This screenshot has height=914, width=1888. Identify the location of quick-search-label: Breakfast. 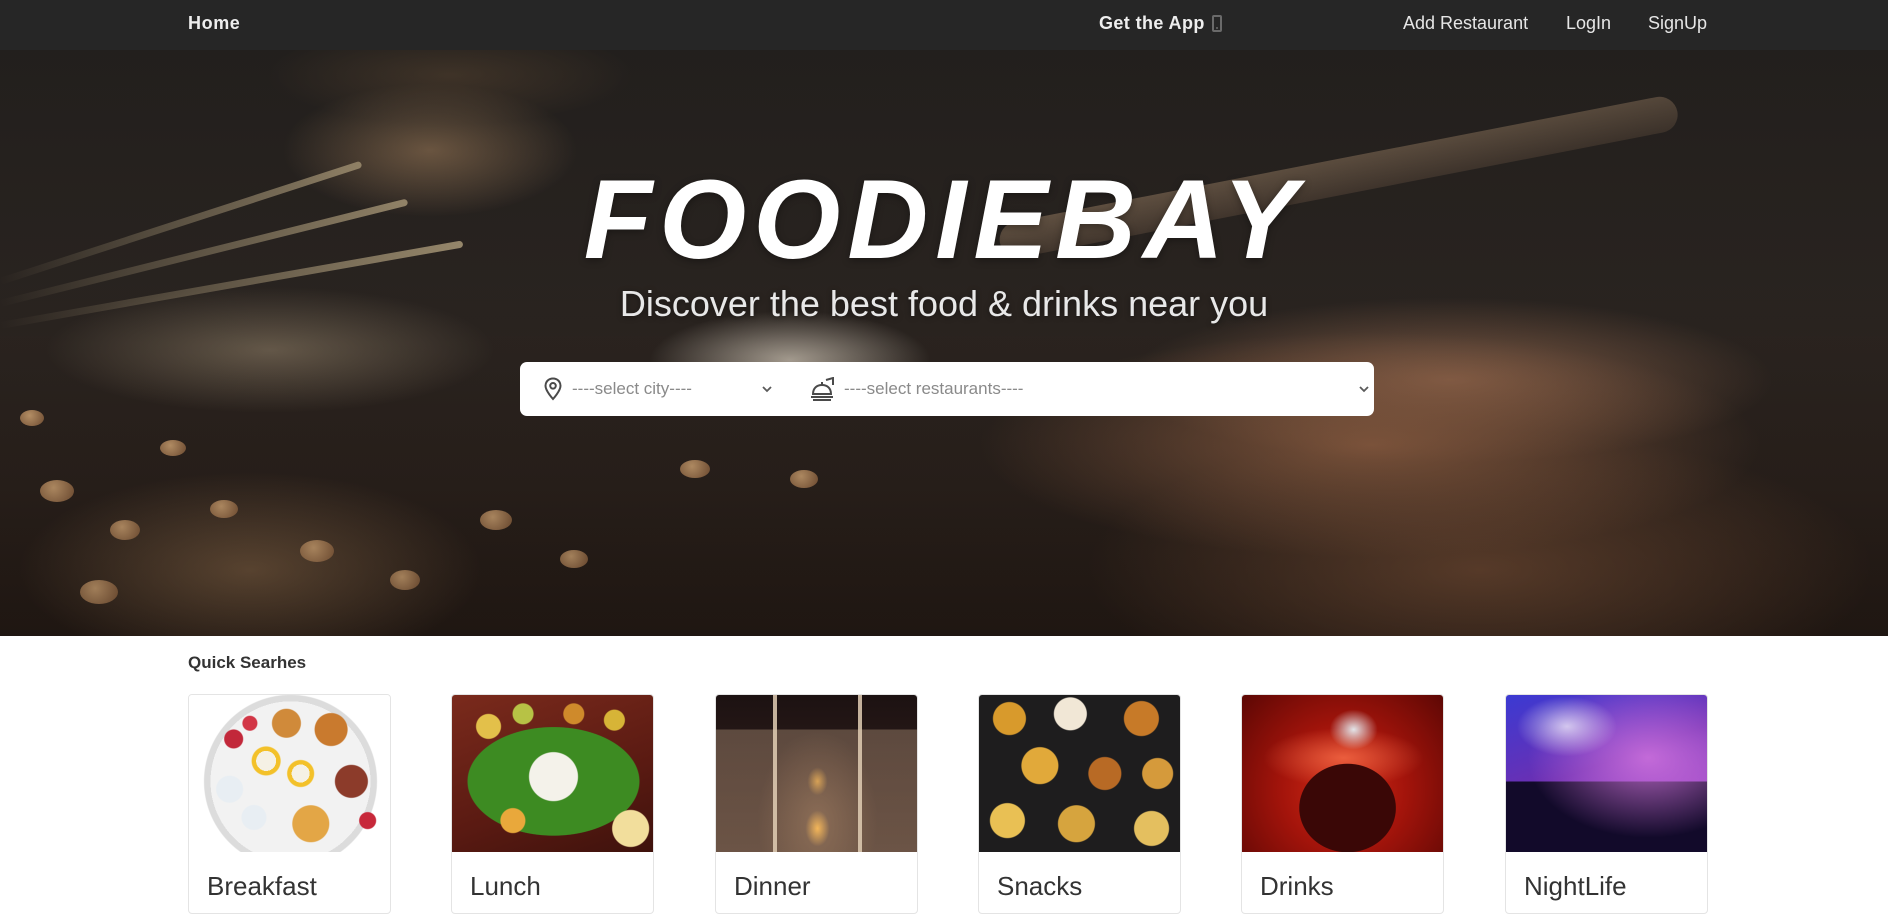
(262, 886).